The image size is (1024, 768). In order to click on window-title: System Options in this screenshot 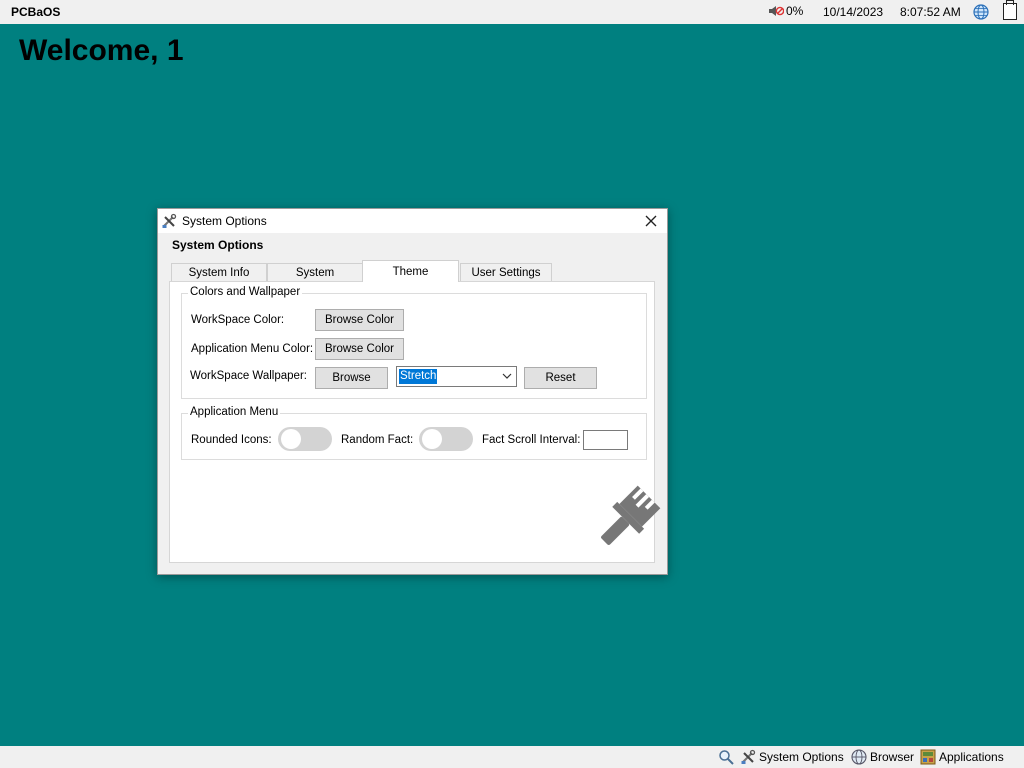, I will do `click(224, 221)`.